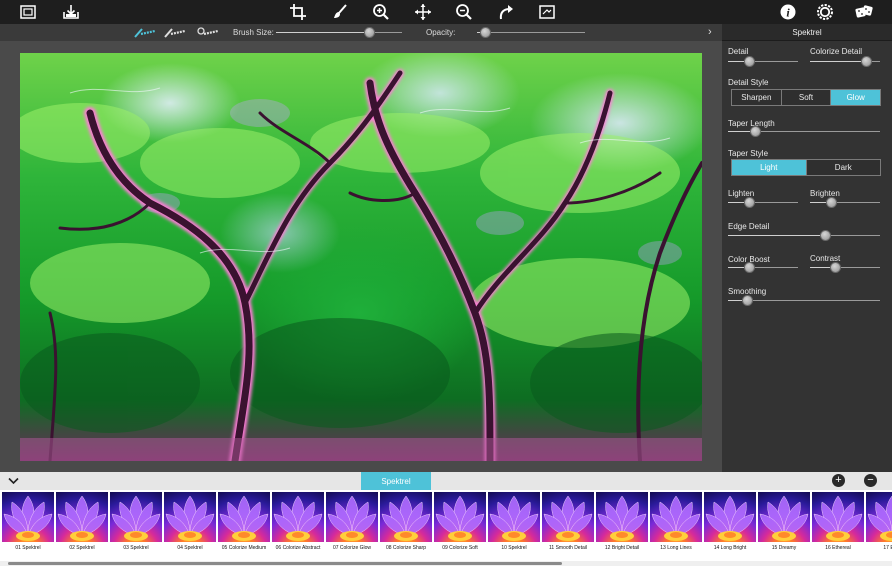  I want to click on lighten-track, so click(763, 202).